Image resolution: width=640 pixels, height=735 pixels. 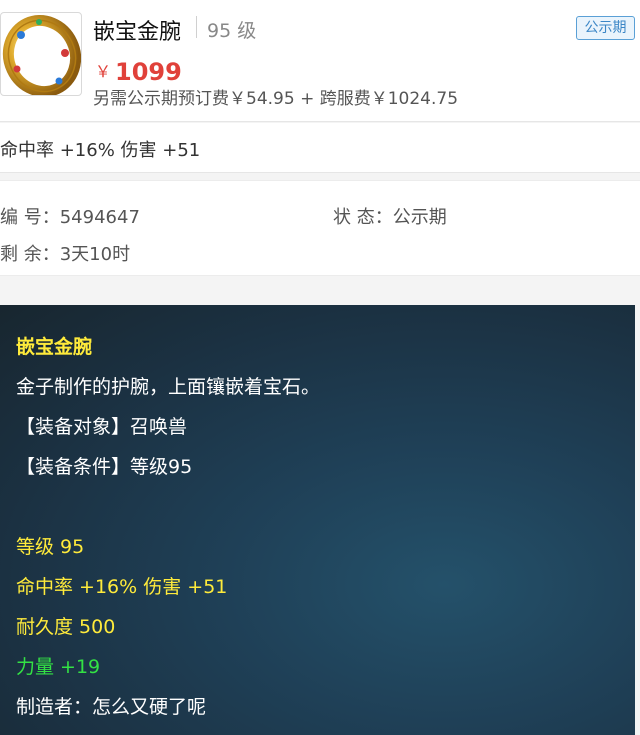 I want to click on tooltip-strength: 力量 +19, so click(x=58, y=667).